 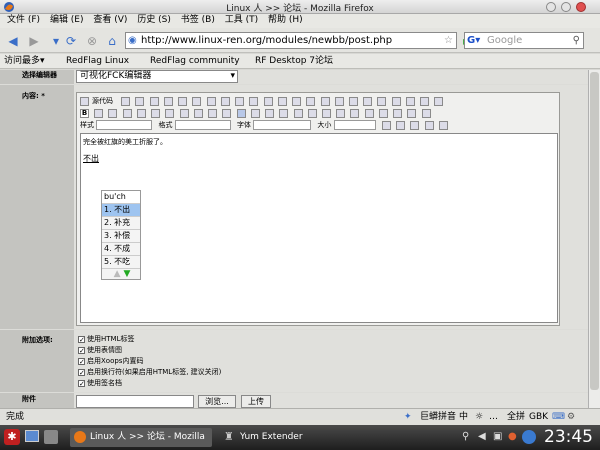 I want to click on option-linebreak: ✓ 启用换行符(如果启用HTML标签, 建议关闭), so click(x=149, y=372).